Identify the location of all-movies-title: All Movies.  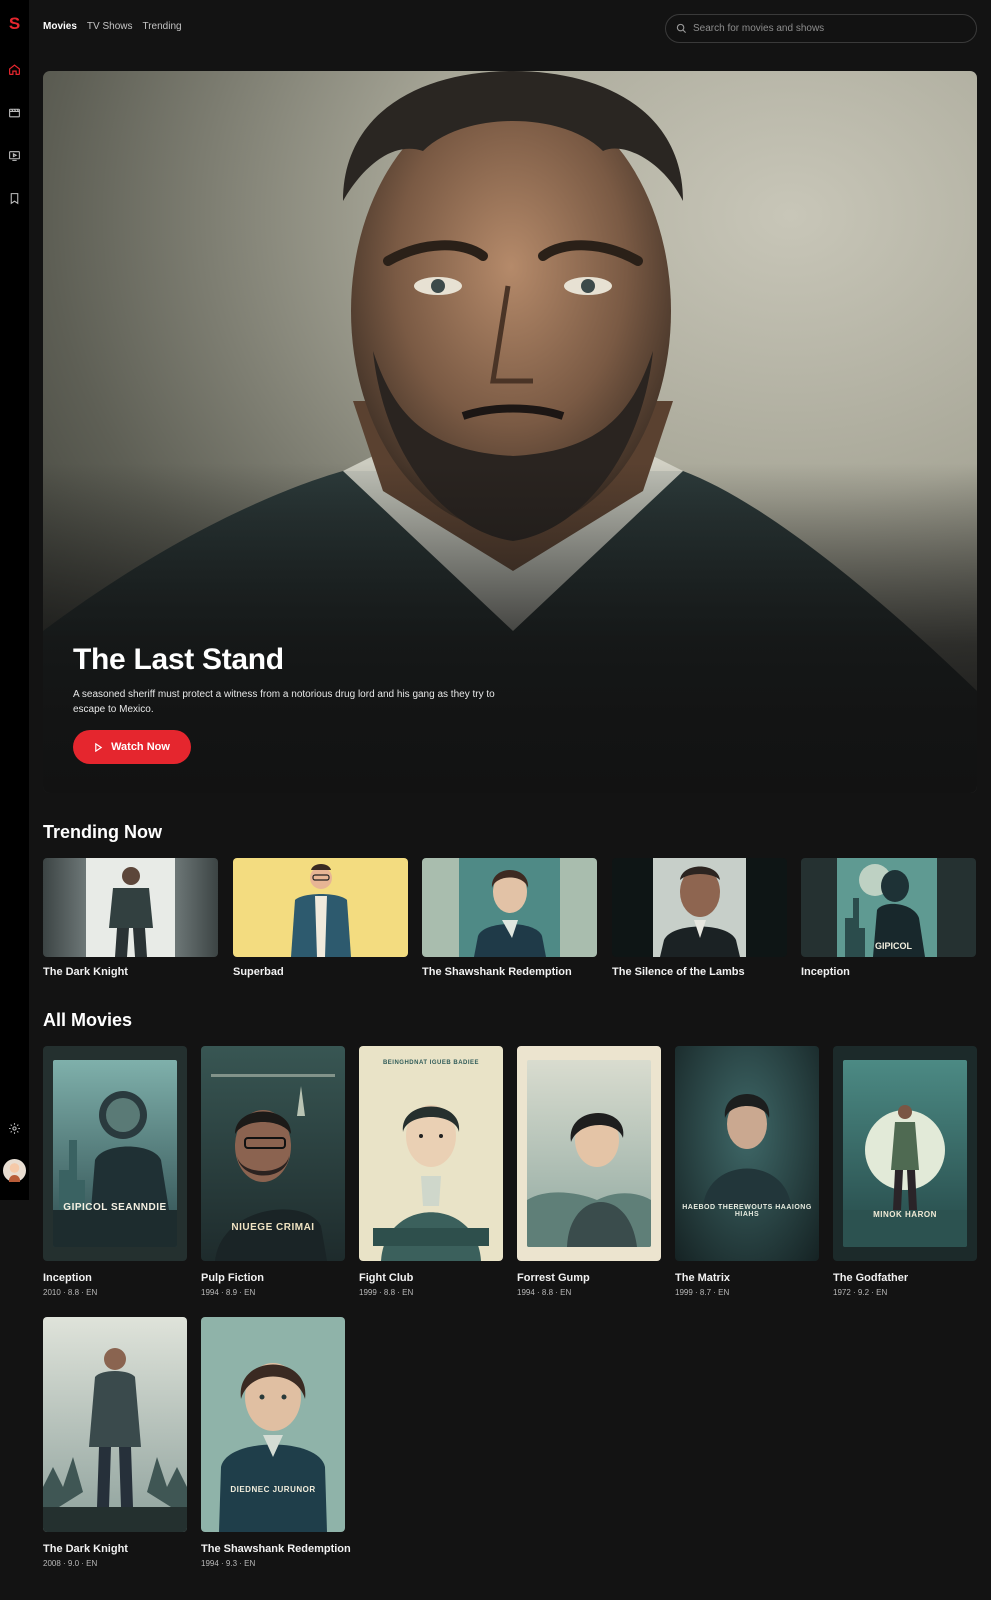
(88, 1020).